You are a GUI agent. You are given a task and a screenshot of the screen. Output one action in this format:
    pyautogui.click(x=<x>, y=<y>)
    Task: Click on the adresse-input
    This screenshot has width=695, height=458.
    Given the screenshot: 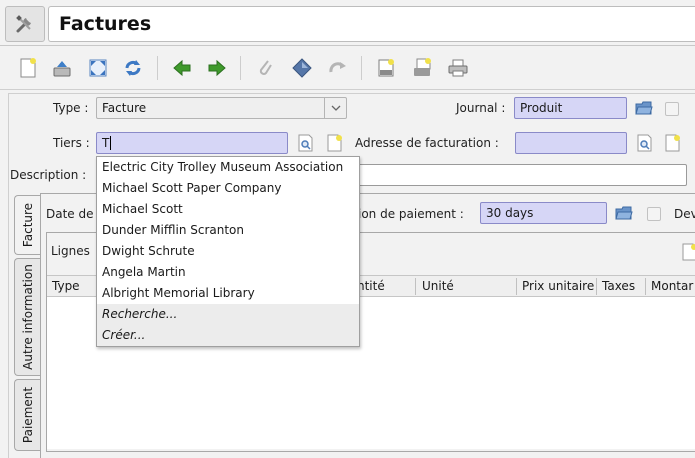 What is the action you would take?
    pyautogui.click(x=571, y=143)
    